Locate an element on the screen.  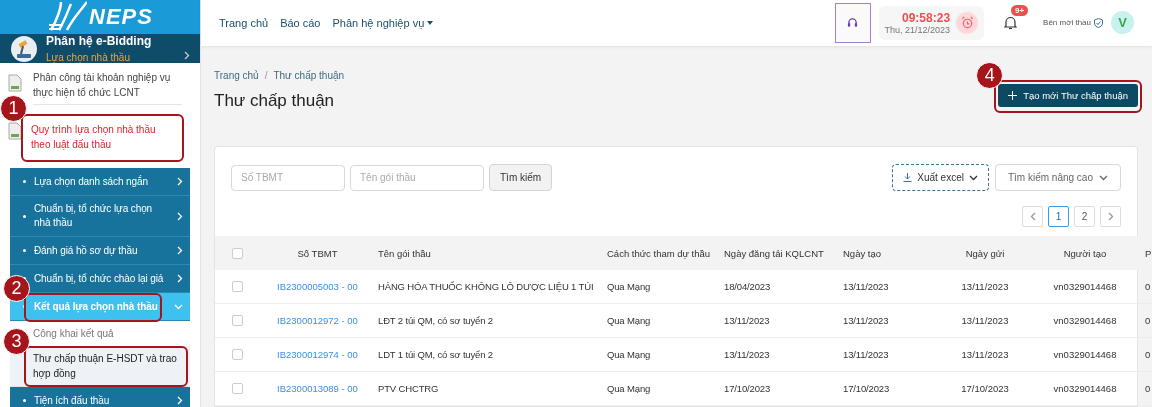
module-title: Phân hệ e-Bidding is located at coordinates (99, 41).